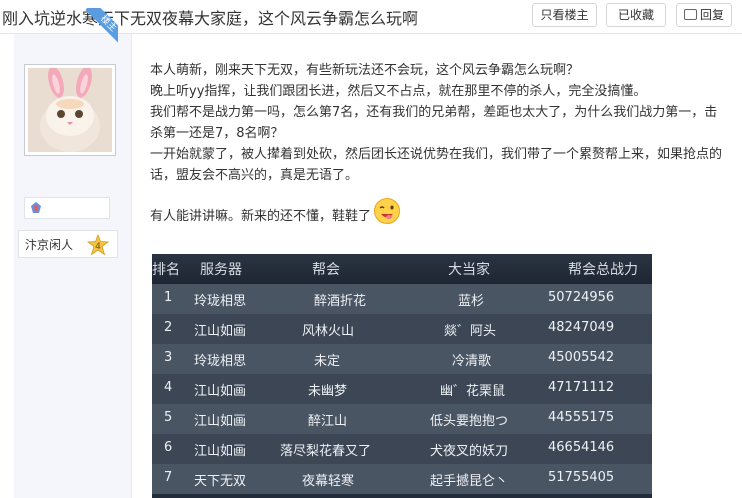 This screenshot has width=742, height=498. Describe the element at coordinates (73, 266) in the screenshot. I see `author-panel: 汴京闲人 4` at that location.